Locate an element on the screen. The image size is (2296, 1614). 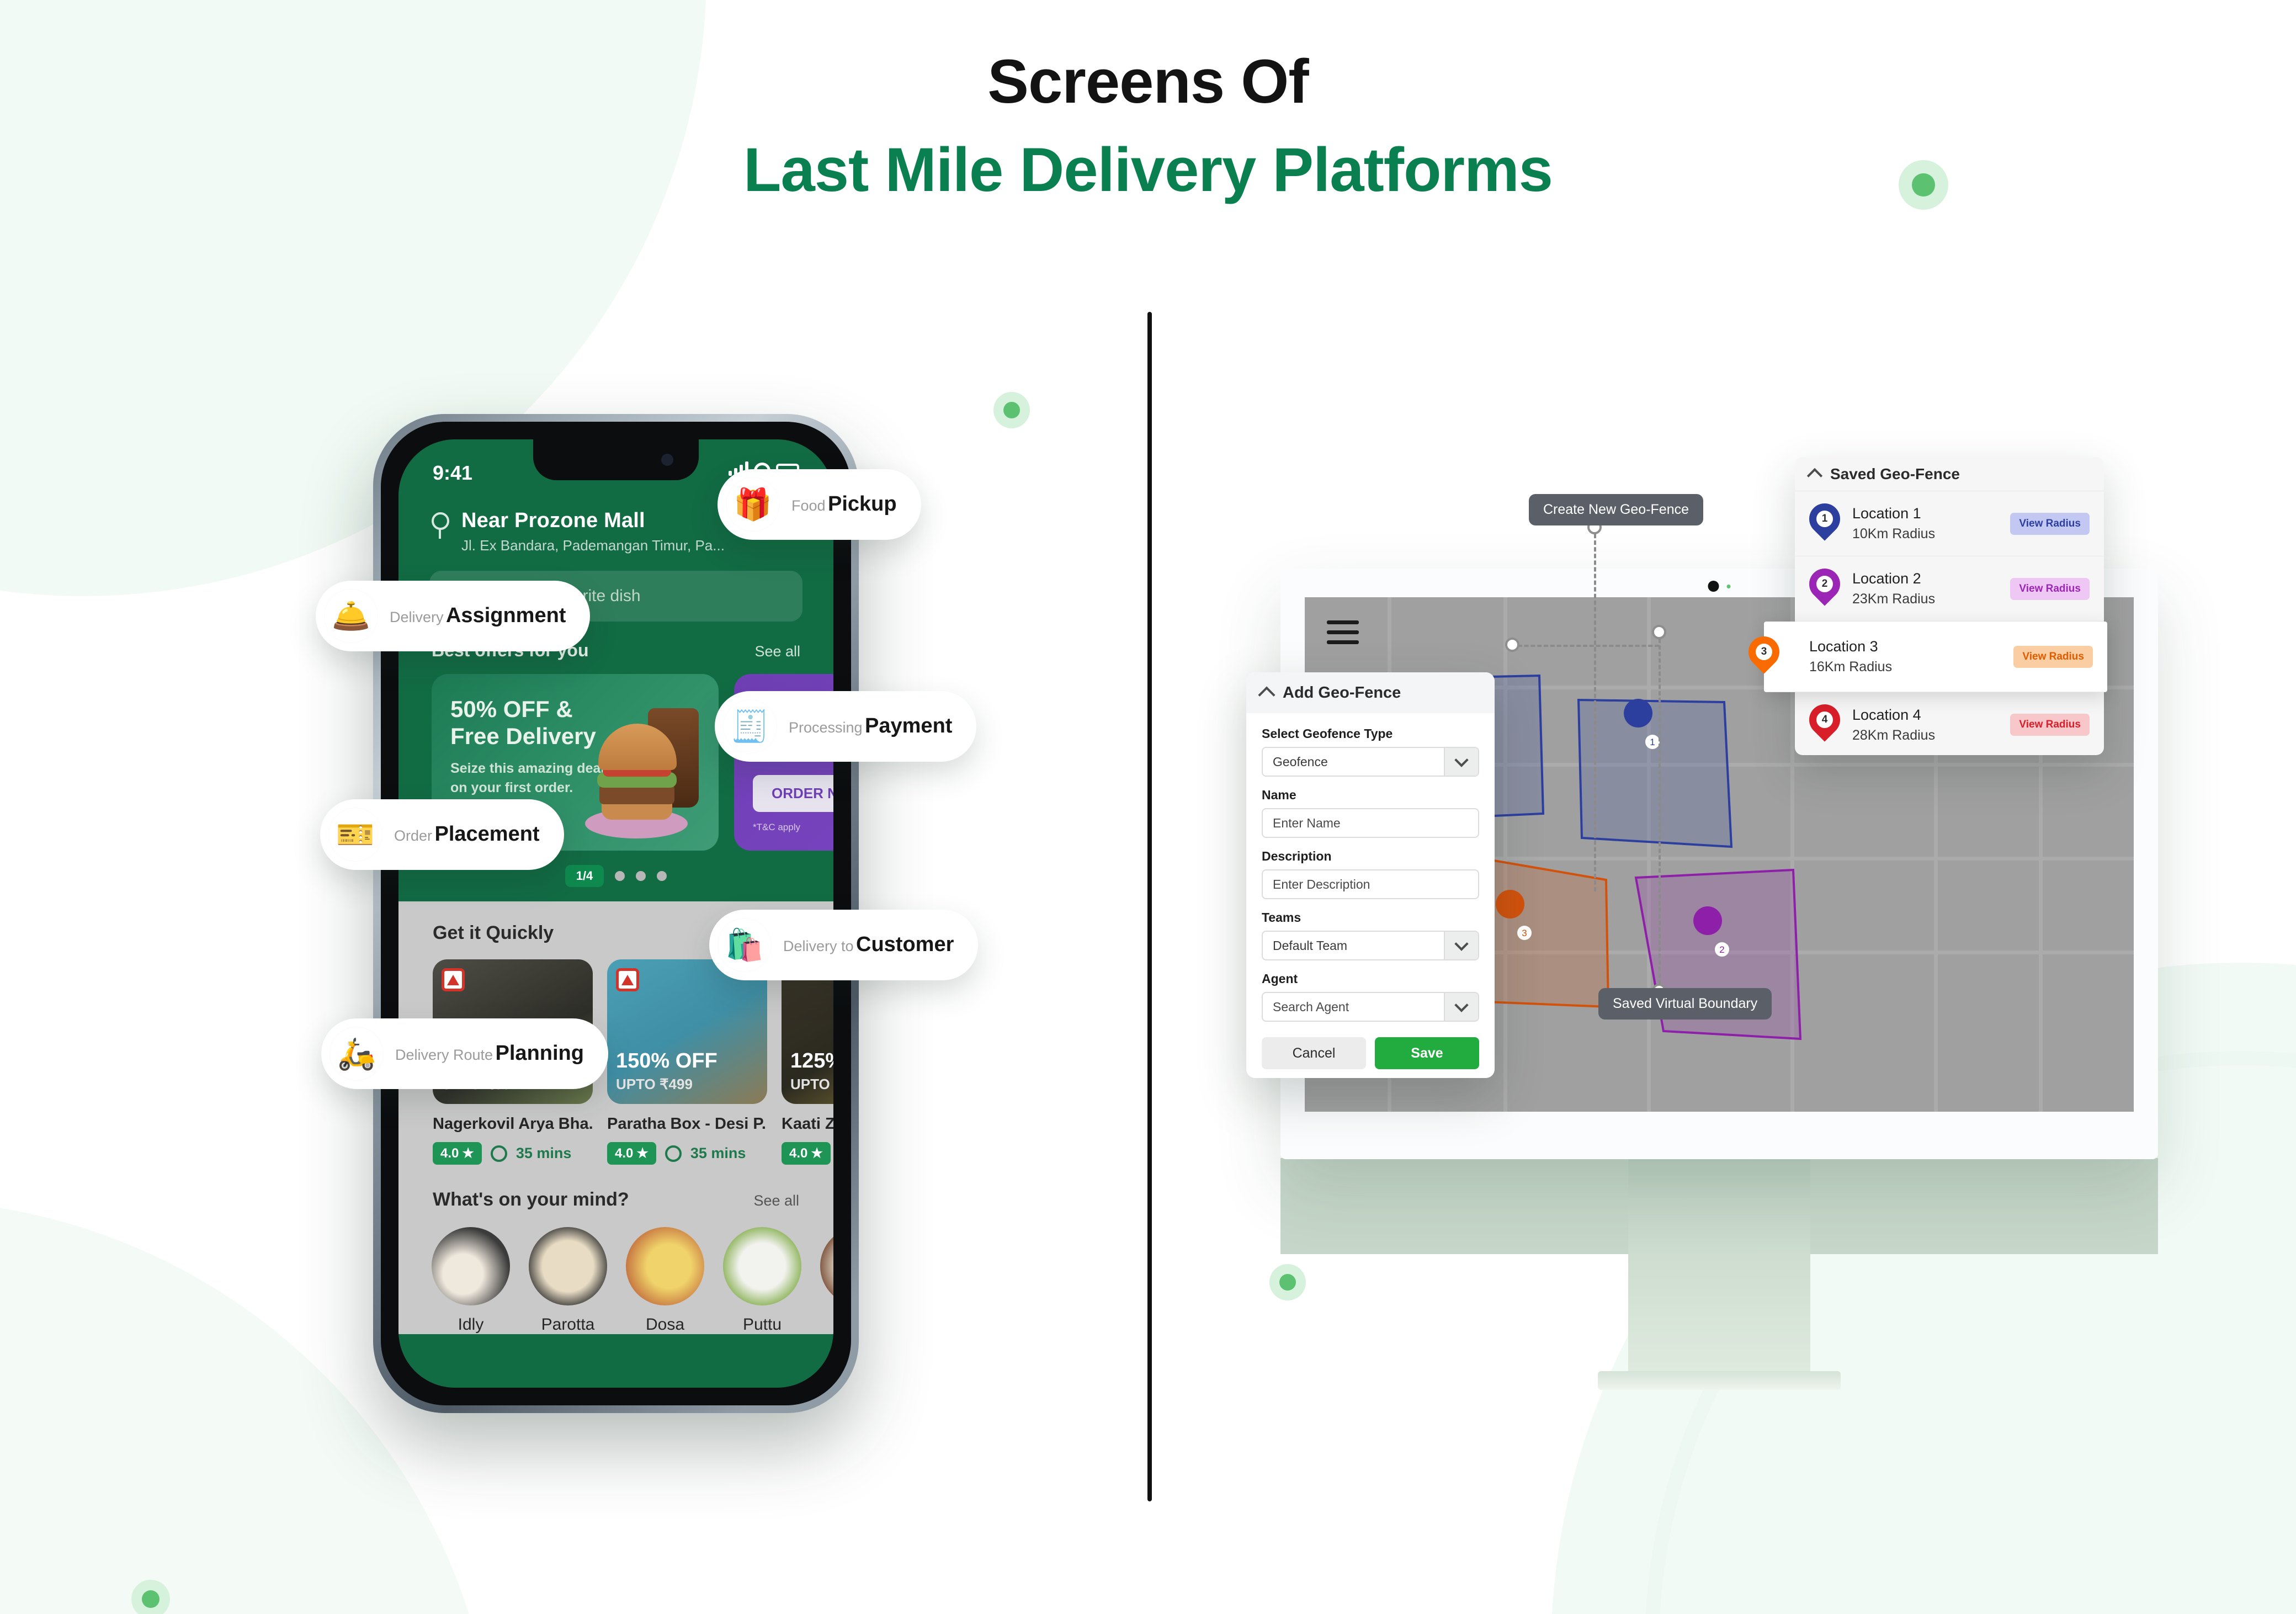
tooltip-saved-boundary: Saved Virtual Boundary is located at coordinates (1685, 1004).